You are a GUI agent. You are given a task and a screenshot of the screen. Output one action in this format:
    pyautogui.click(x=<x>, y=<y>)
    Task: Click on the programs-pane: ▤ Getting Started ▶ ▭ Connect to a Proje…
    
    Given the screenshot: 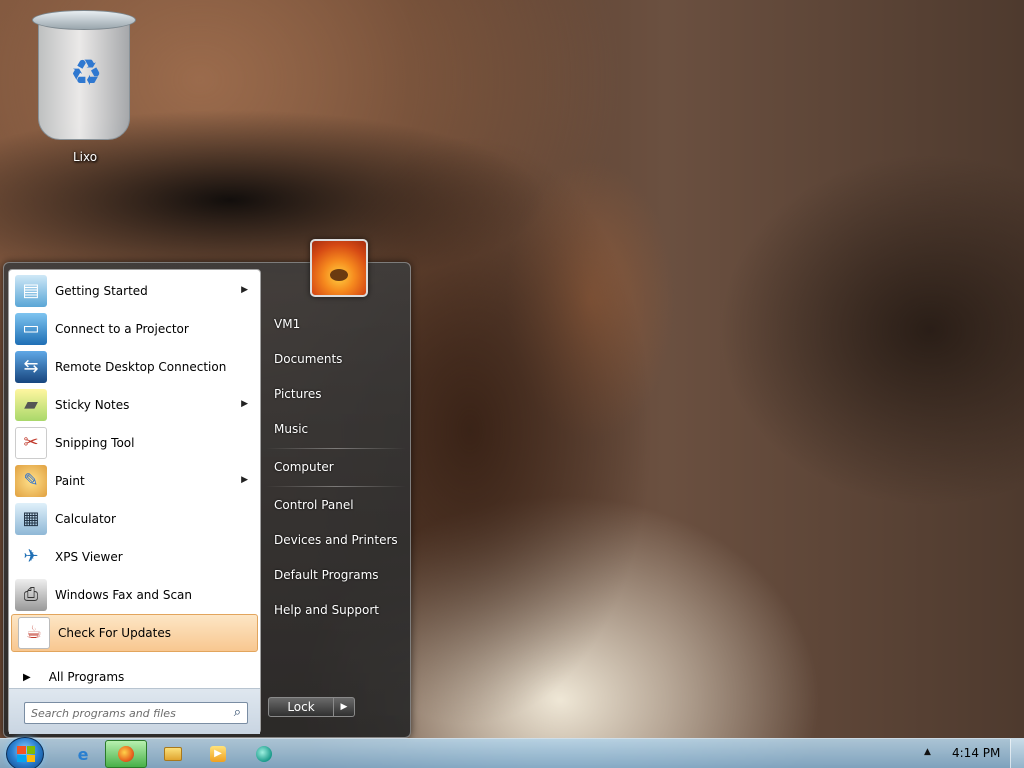 What is the action you would take?
    pyautogui.click(x=134, y=501)
    